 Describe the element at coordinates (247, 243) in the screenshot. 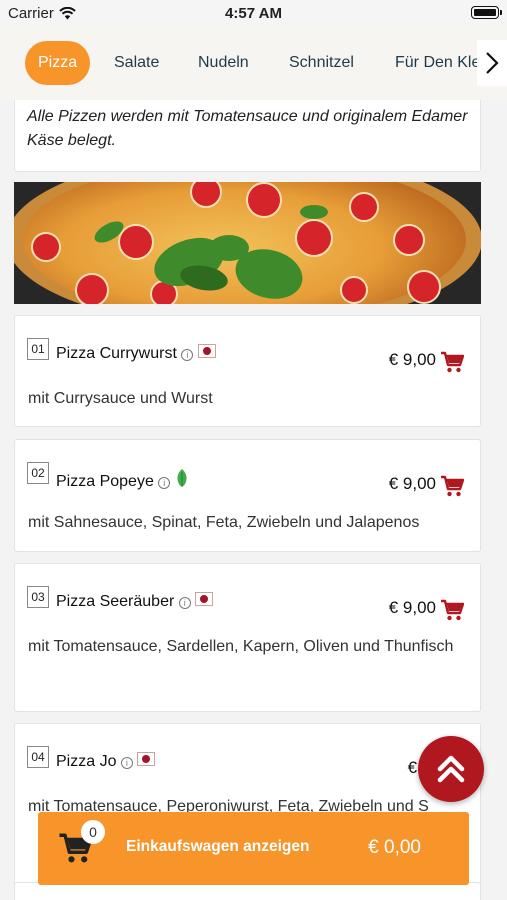

I see `category-image` at that location.